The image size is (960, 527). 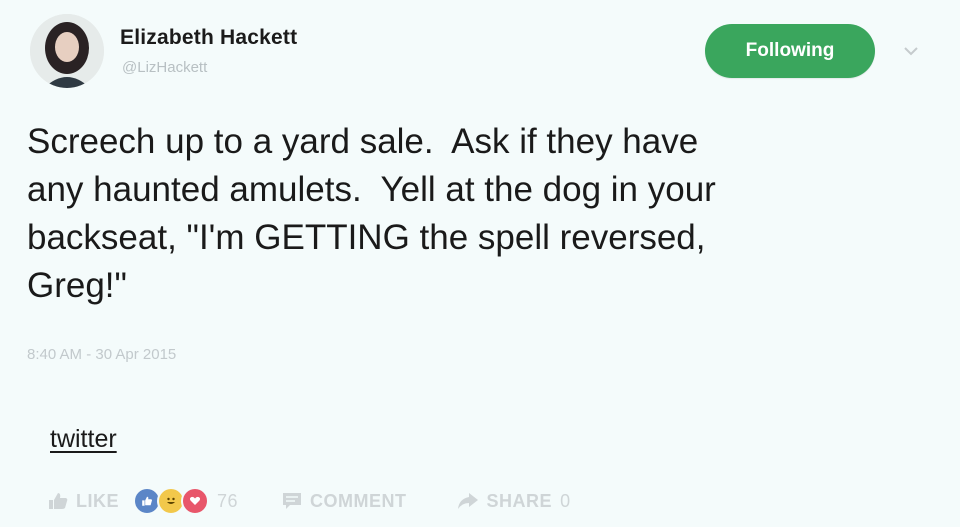 What do you see at coordinates (911, 51) in the screenshot?
I see `chevron-down-icon` at bounding box center [911, 51].